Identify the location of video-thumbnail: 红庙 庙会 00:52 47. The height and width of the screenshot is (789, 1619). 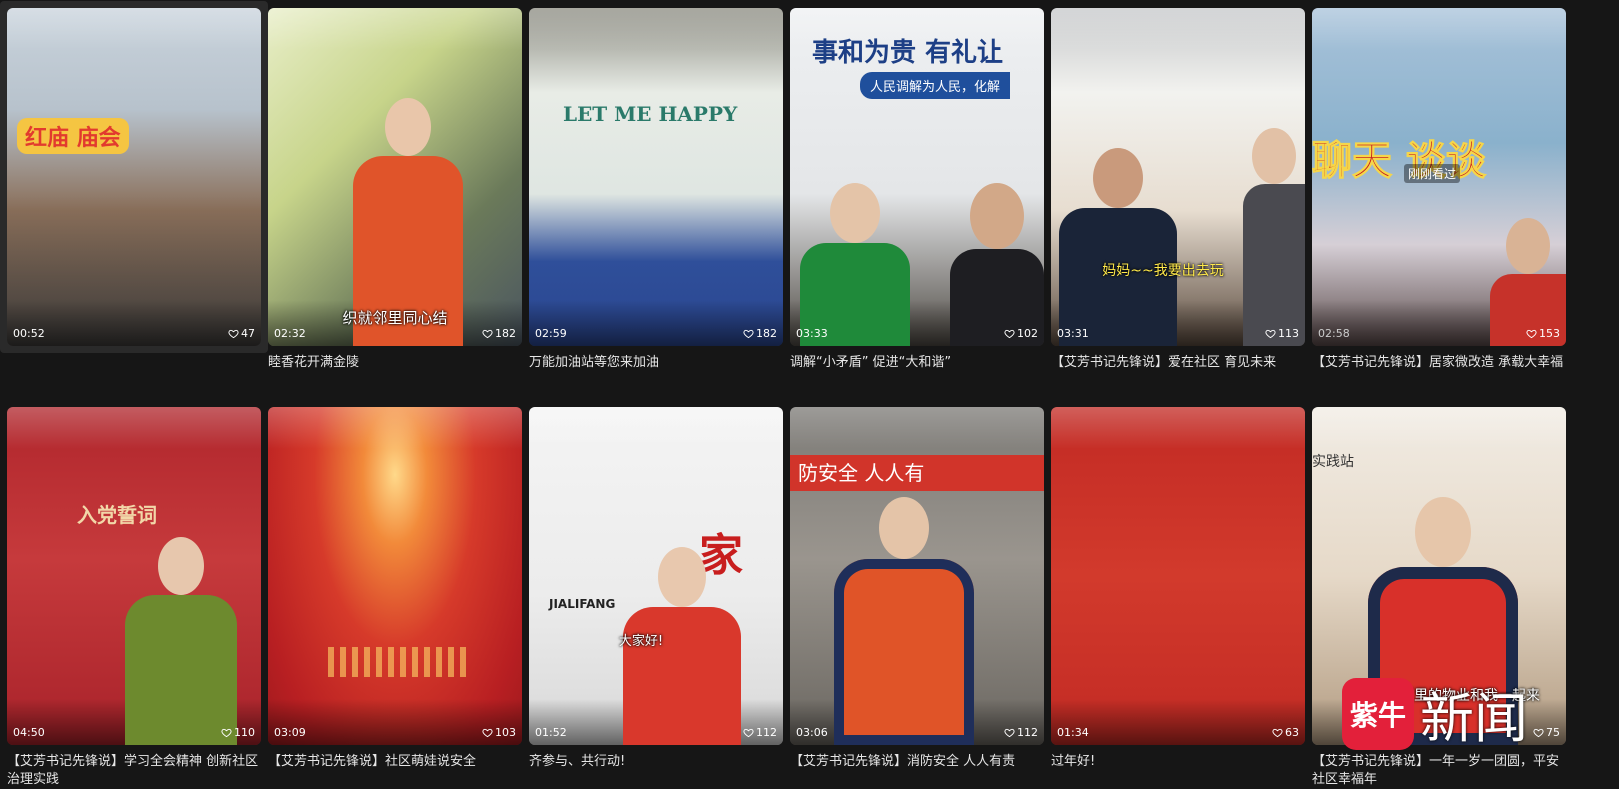
(134, 177).